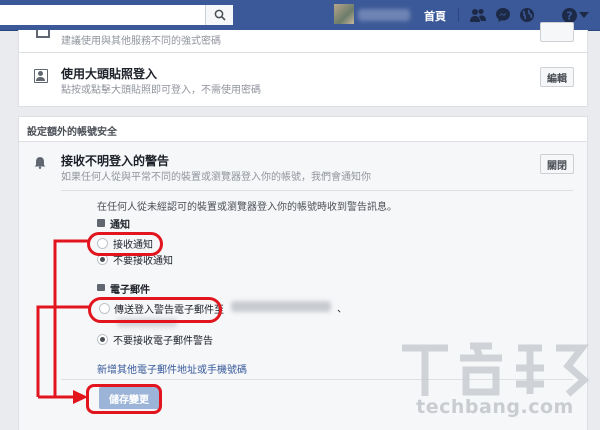  Describe the element at coordinates (495, 407) in the screenshot. I see `watermark-url: techbang.com` at that location.